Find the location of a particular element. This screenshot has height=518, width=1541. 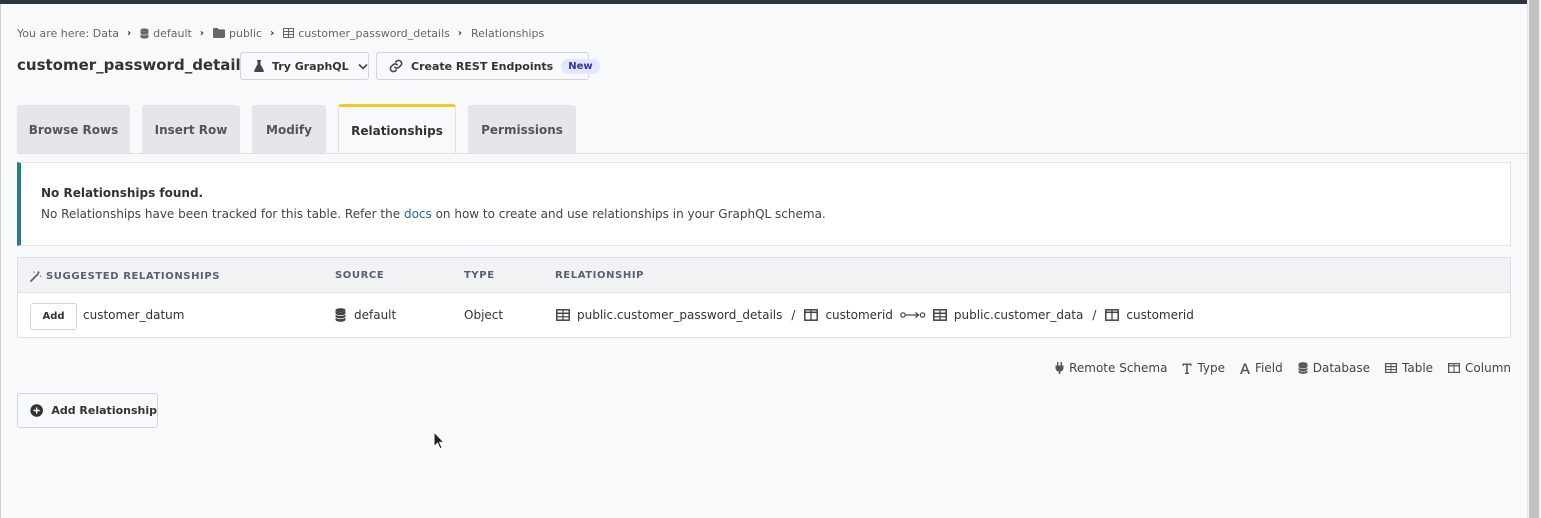

from-column: customerid is located at coordinates (848, 315).